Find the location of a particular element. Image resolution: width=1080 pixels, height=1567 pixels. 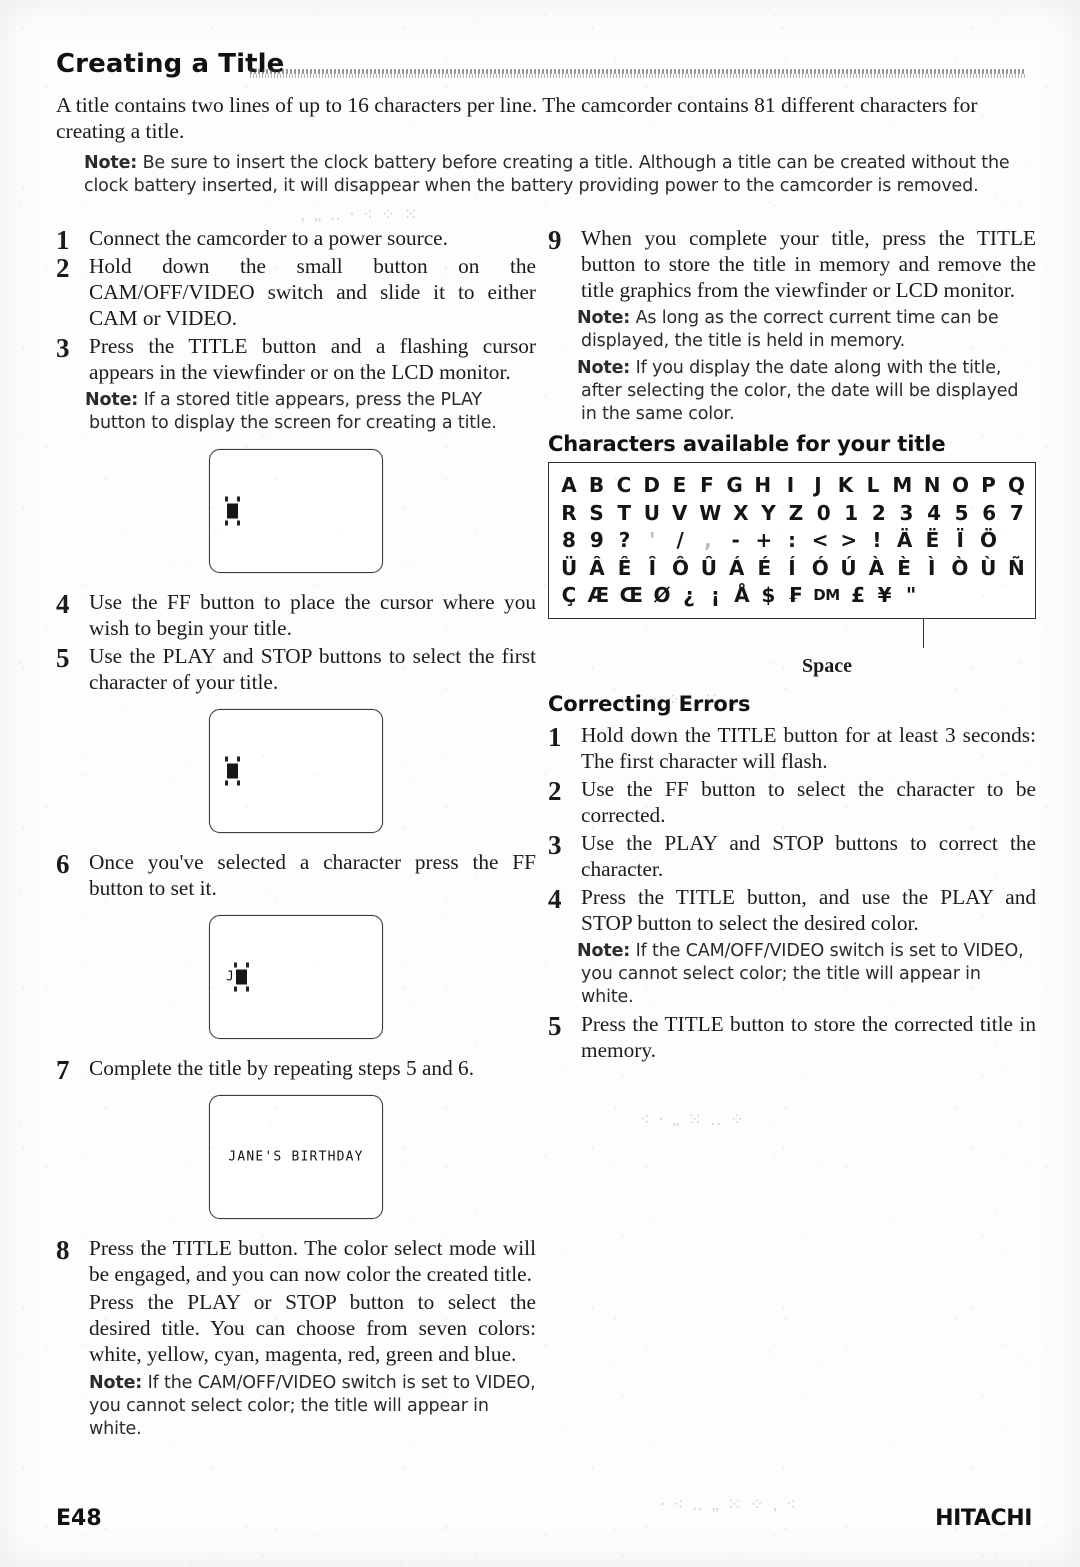

char-row-2: RSTUVWXYZ01234567 is located at coordinates (793, 514).